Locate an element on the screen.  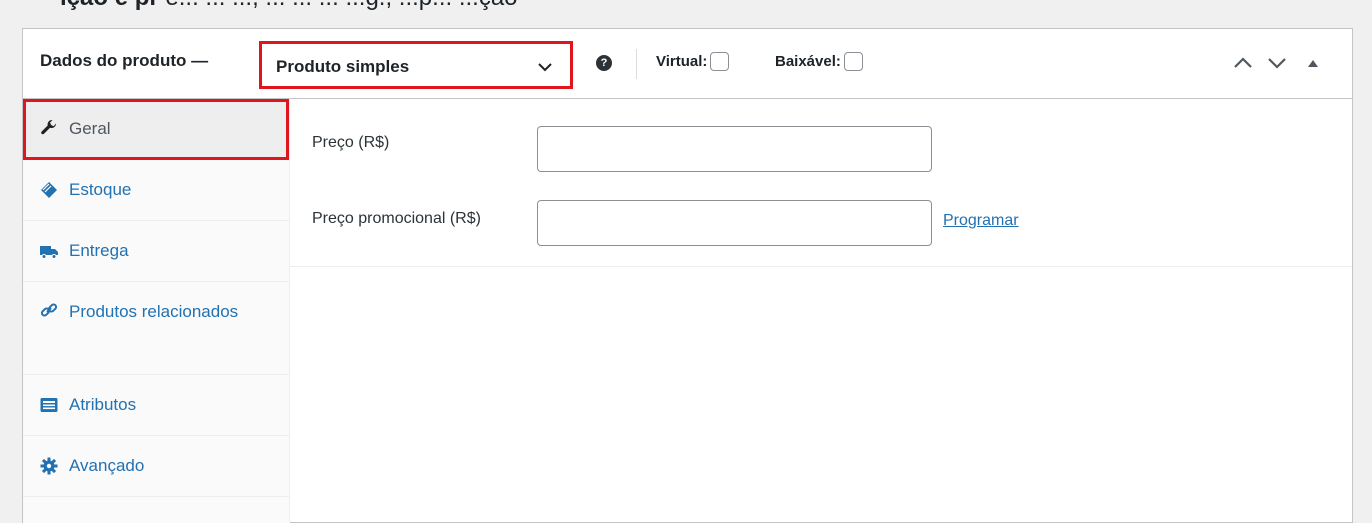
regular-price-input is located at coordinates (734, 149).